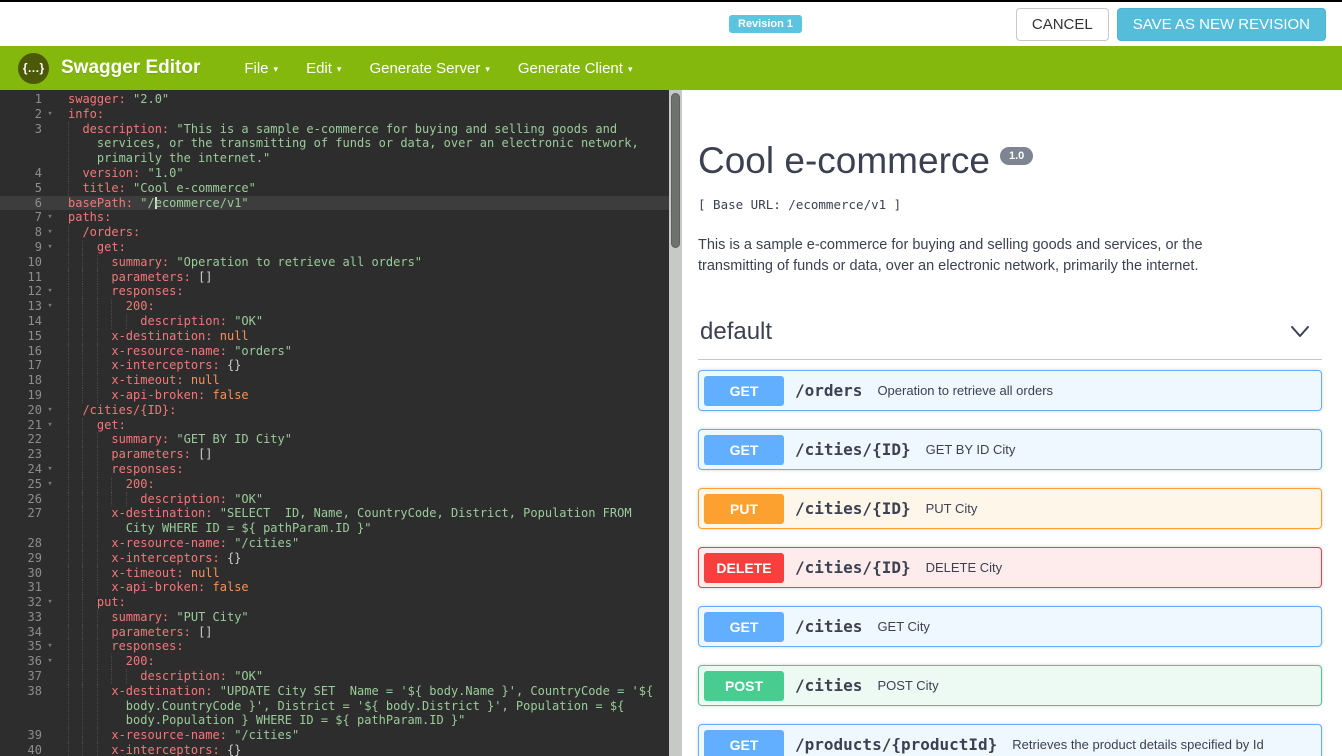  Describe the element at coordinates (341, 99) in the screenshot. I see `editor-line: 1 swagger: "2.0"` at that location.